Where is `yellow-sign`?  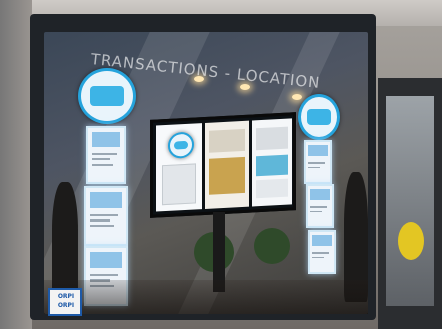
yellow-sign is located at coordinates (411, 241).